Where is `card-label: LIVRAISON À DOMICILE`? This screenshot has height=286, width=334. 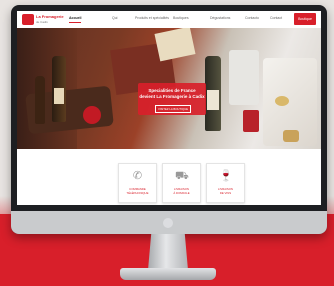 card-label: LIVRAISON À DOMICILE is located at coordinates (181, 191).